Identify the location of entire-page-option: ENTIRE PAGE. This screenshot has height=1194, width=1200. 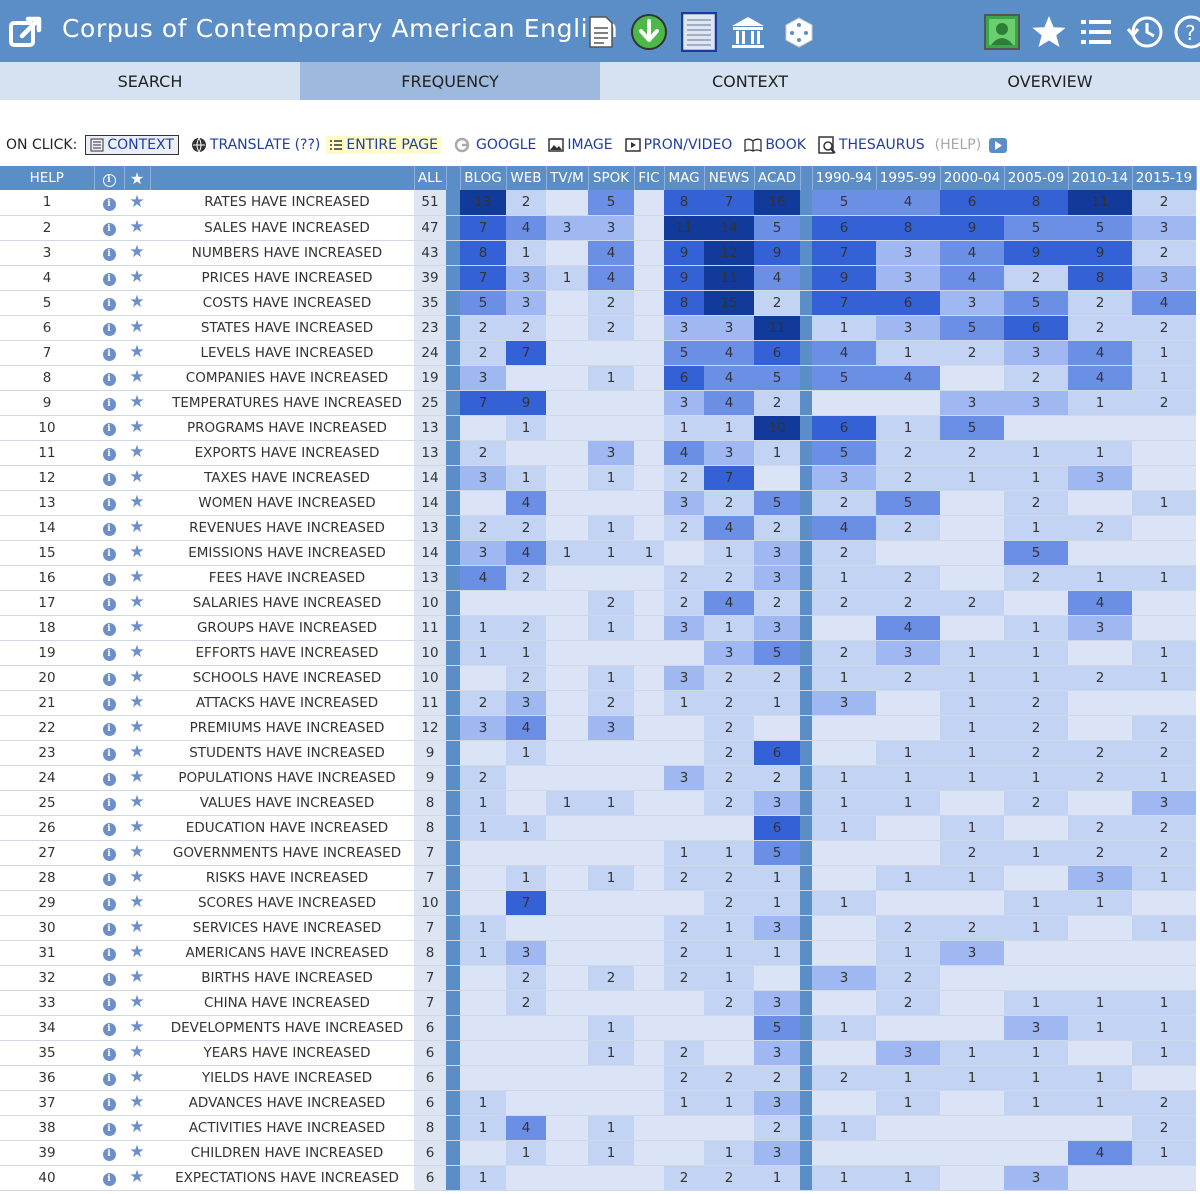
(383, 145).